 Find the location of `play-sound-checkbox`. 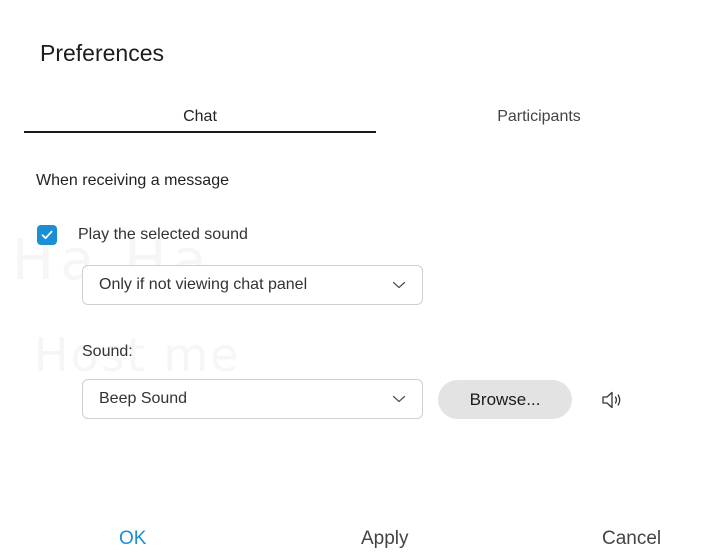

play-sound-checkbox is located at coordinates (47, 235).